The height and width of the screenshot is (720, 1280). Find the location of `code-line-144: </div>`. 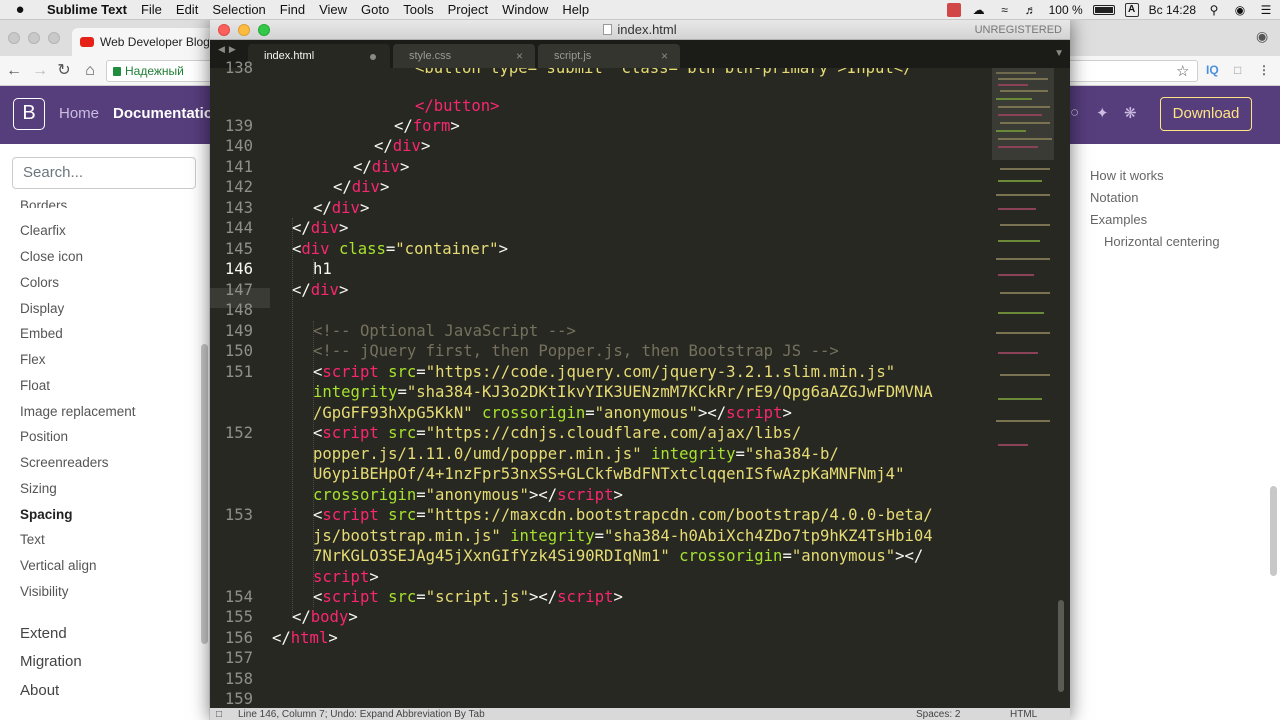

code-line-144: </div> is located at coordinates (320, 228).